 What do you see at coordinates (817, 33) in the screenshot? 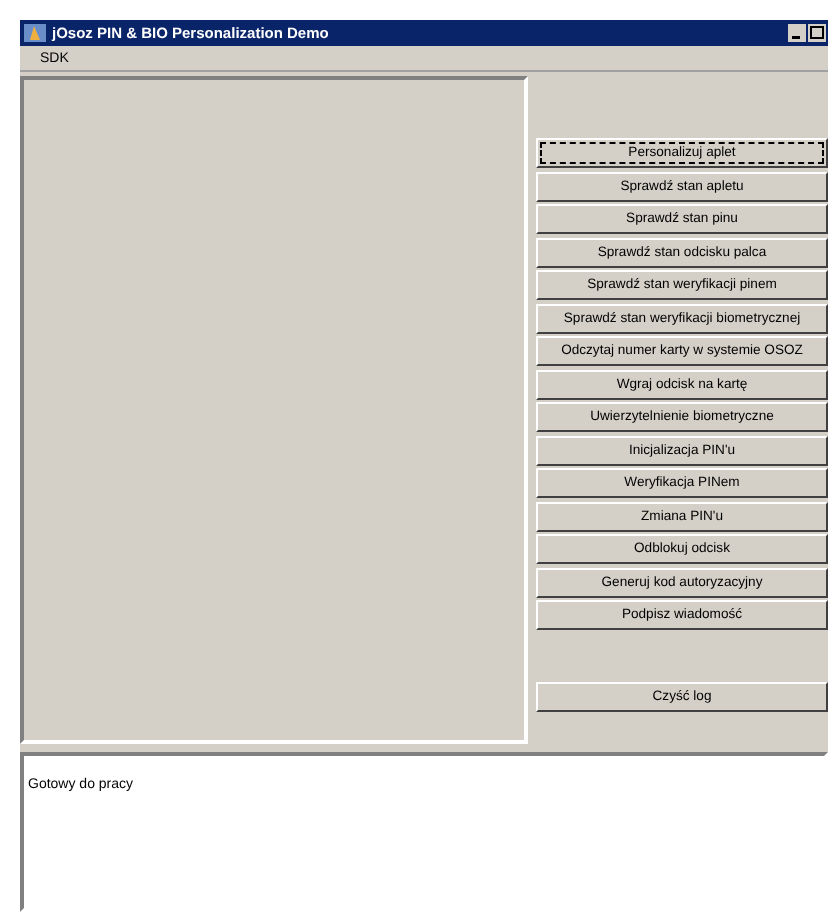
I see `maximize-icon` at bounding box center [817, 33].